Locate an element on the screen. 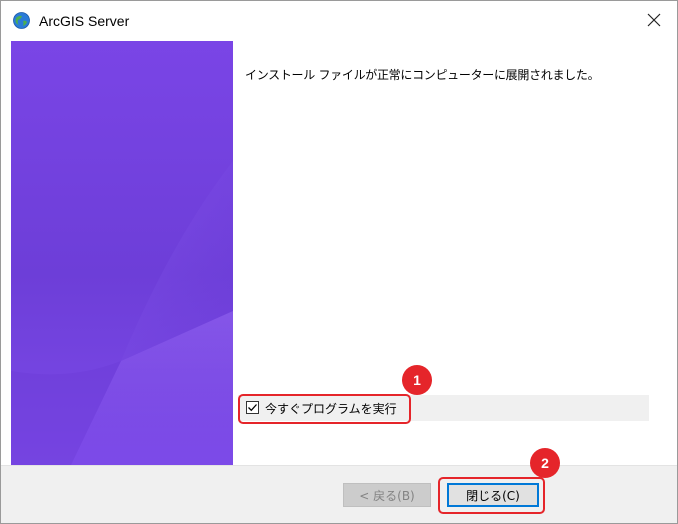 The width and height of the screenshot is (678, 524). close-icon is located at coordinates (654, 20).